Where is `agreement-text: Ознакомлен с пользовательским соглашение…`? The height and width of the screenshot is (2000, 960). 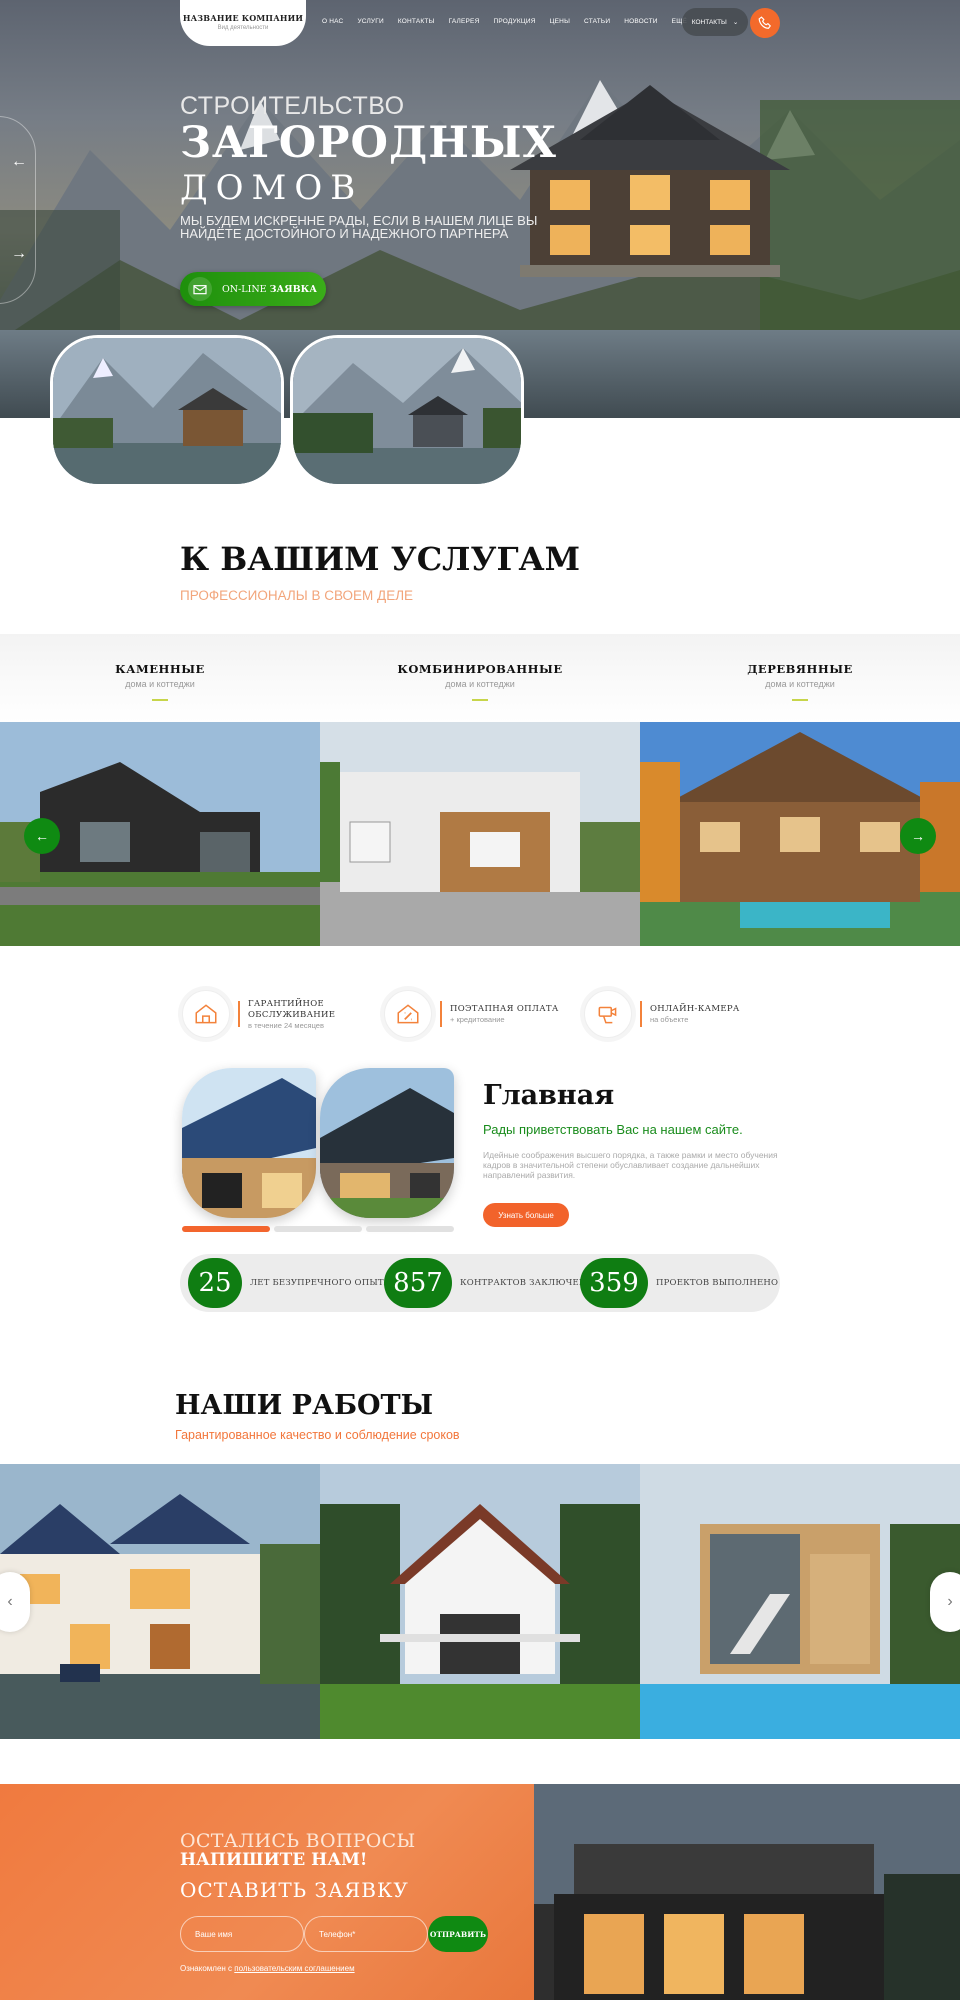 agreement-text: Ознакомлен с пользовательским соглашение… is located at coordinates (267, 1968).